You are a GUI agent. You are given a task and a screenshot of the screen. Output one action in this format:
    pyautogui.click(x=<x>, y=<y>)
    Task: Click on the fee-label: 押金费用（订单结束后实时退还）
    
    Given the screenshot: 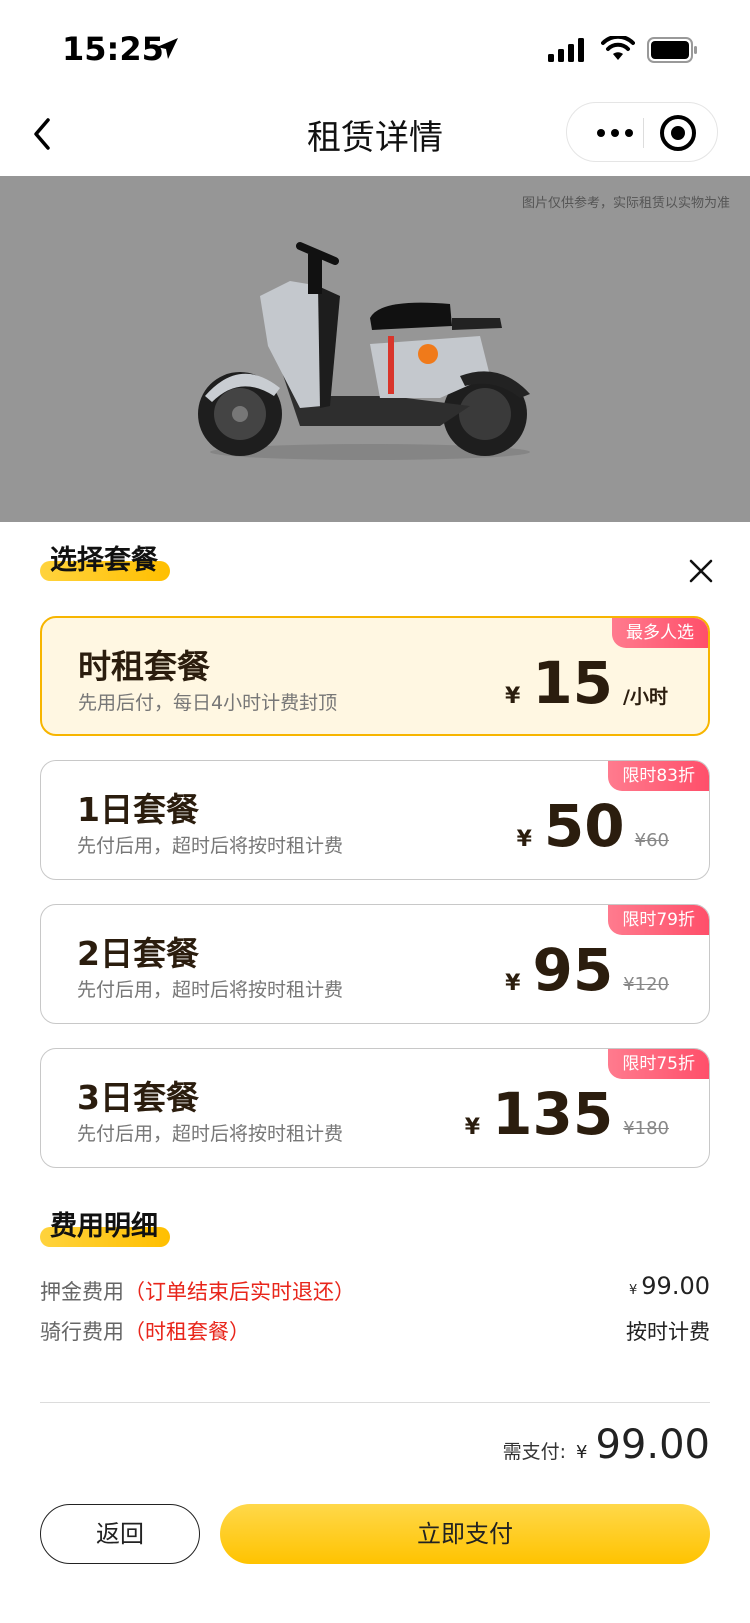 What is the action you would take?
    pyautogui.click(x=197, y=1292)
    